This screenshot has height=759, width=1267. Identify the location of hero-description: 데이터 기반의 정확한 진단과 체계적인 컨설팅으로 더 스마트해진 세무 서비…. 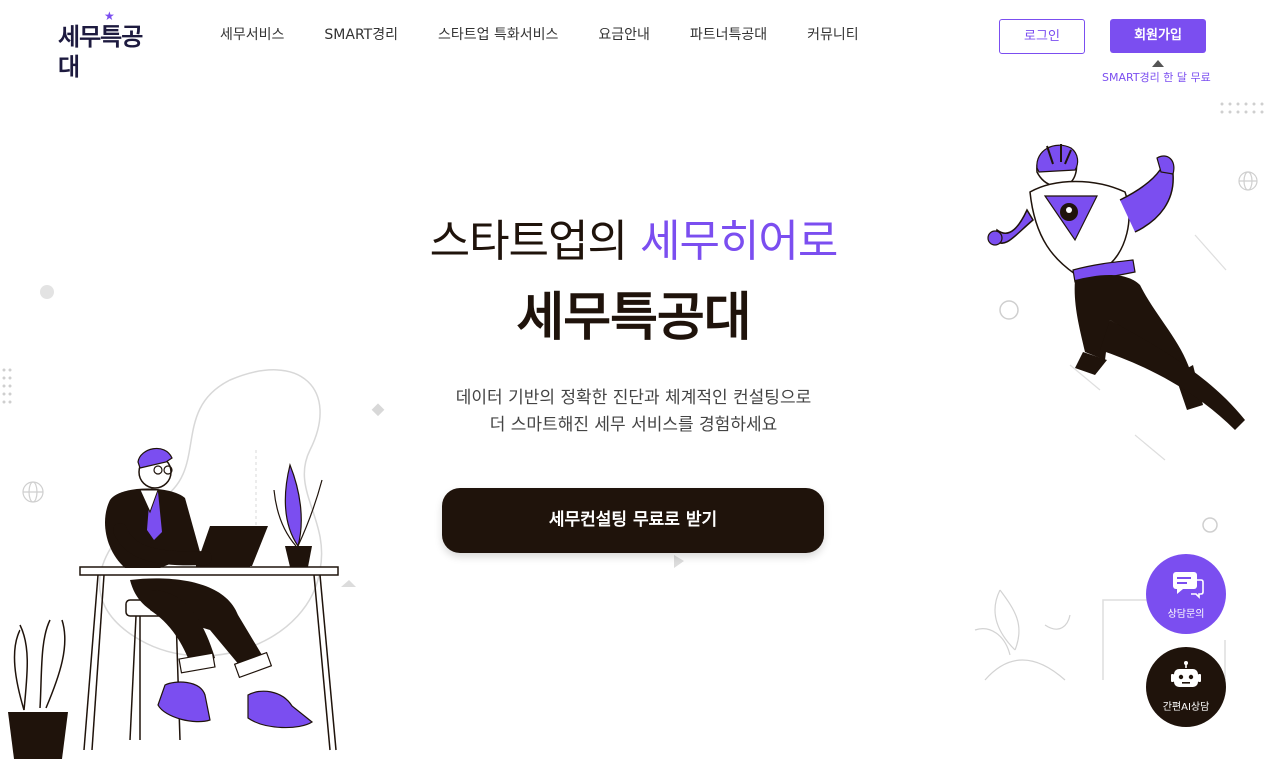
(633, 412).